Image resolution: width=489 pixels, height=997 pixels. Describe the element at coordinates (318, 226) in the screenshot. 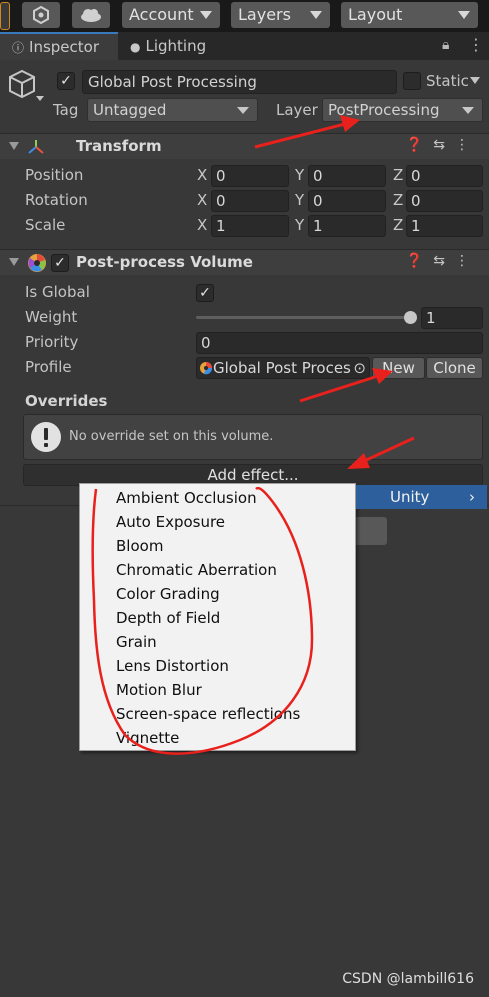

I see `scale-y-value: 1` at that location.